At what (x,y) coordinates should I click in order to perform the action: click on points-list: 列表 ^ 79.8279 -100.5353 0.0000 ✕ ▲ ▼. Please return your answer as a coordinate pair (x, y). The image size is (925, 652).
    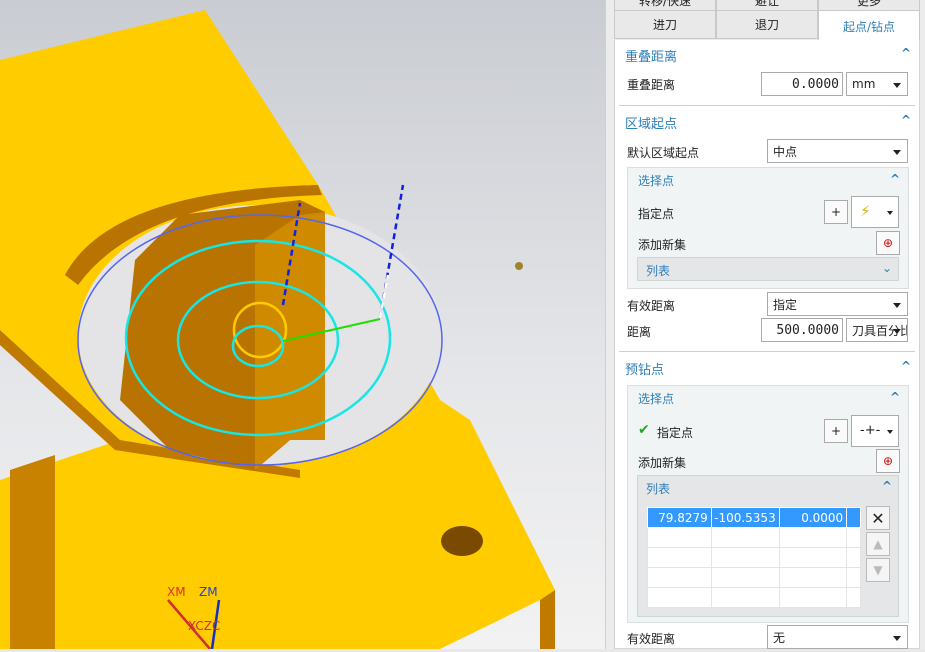
    Looking at the image, I should click on (768, 546).